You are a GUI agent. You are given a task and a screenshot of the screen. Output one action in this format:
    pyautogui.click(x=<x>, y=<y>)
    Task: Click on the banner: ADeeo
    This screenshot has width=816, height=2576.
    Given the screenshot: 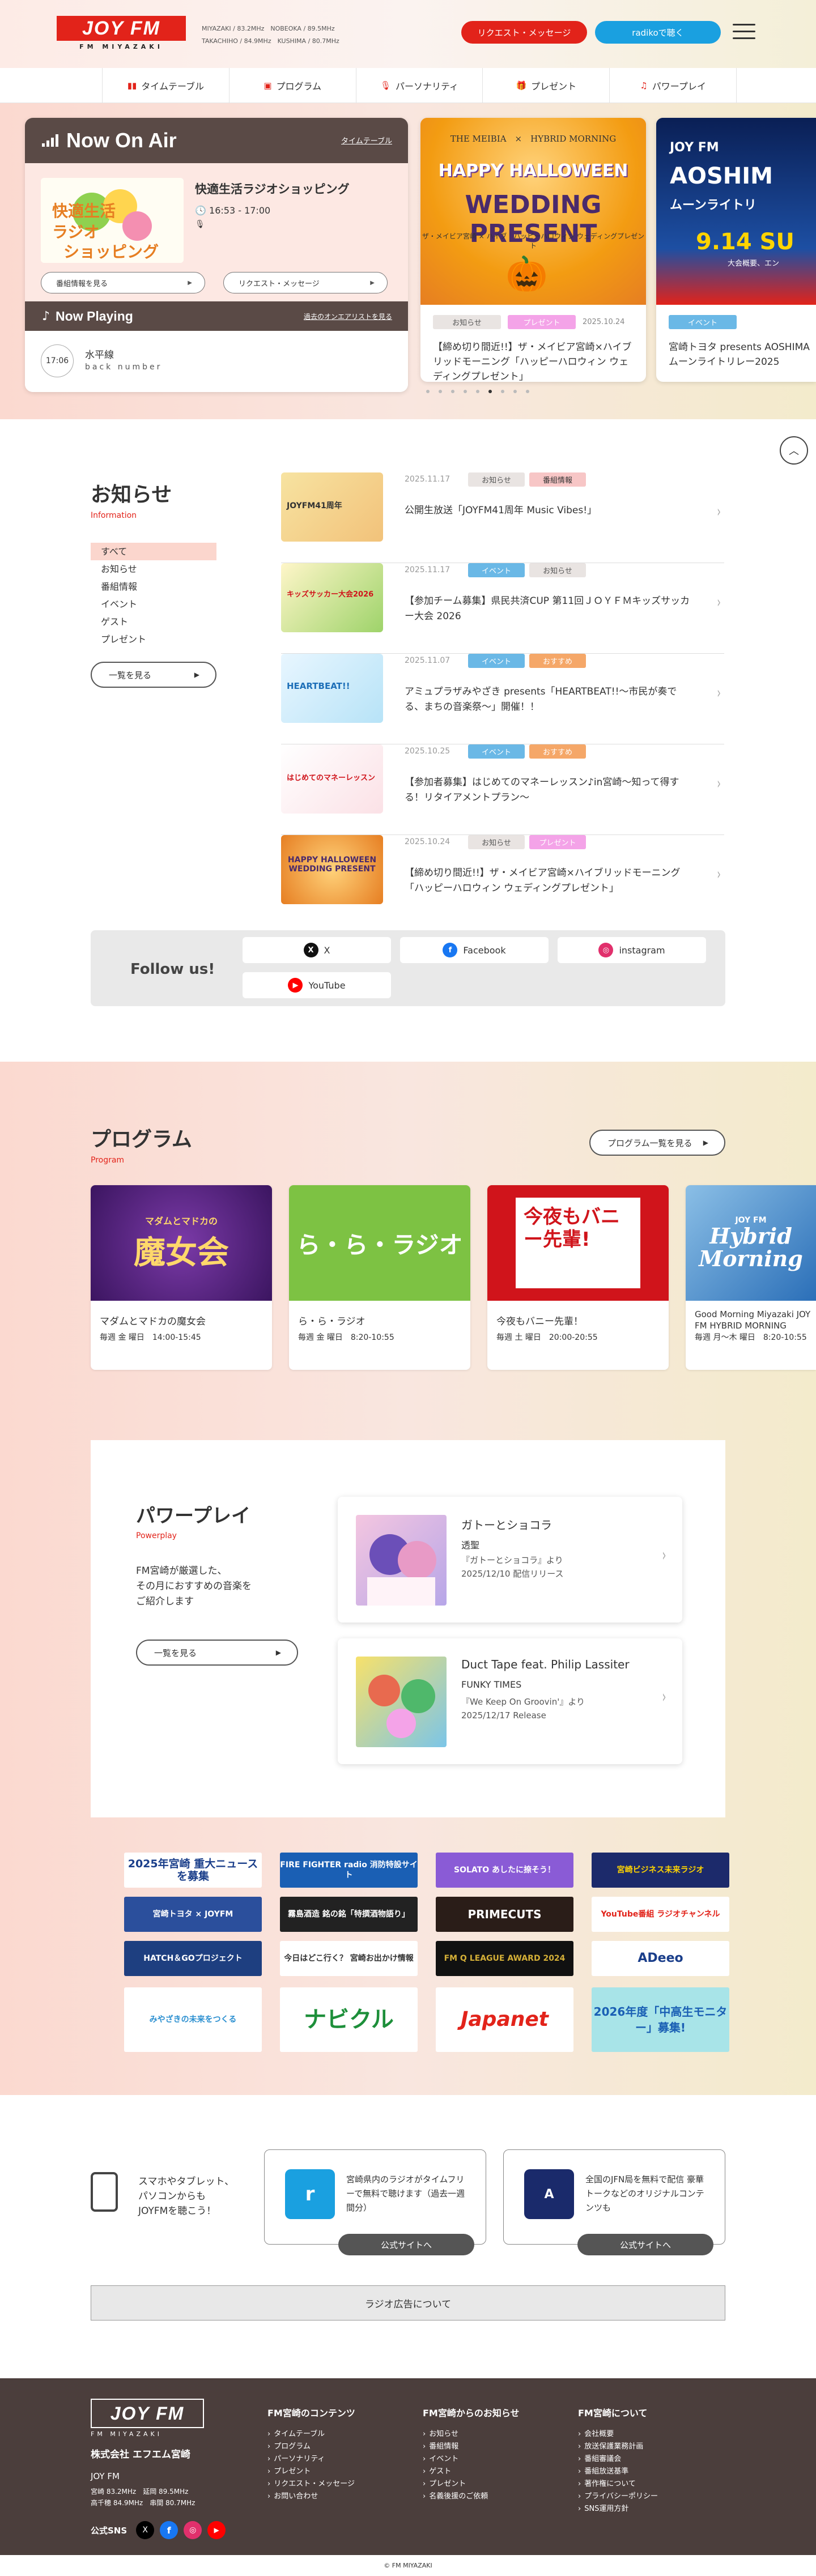 What is the action you would take?
    pyautogui.click(x=660, y=1958)
    